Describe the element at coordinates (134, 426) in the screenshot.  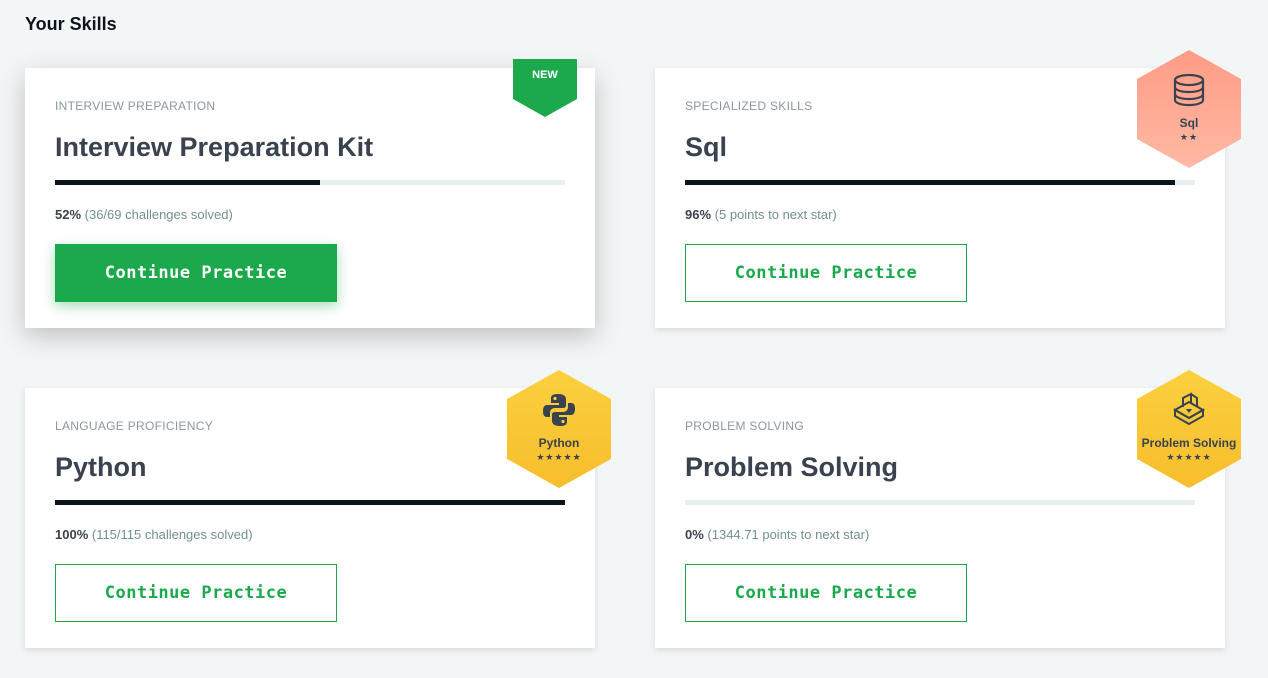
I see `skill-category: LANGUAGE PROFICIENCY` at that location.